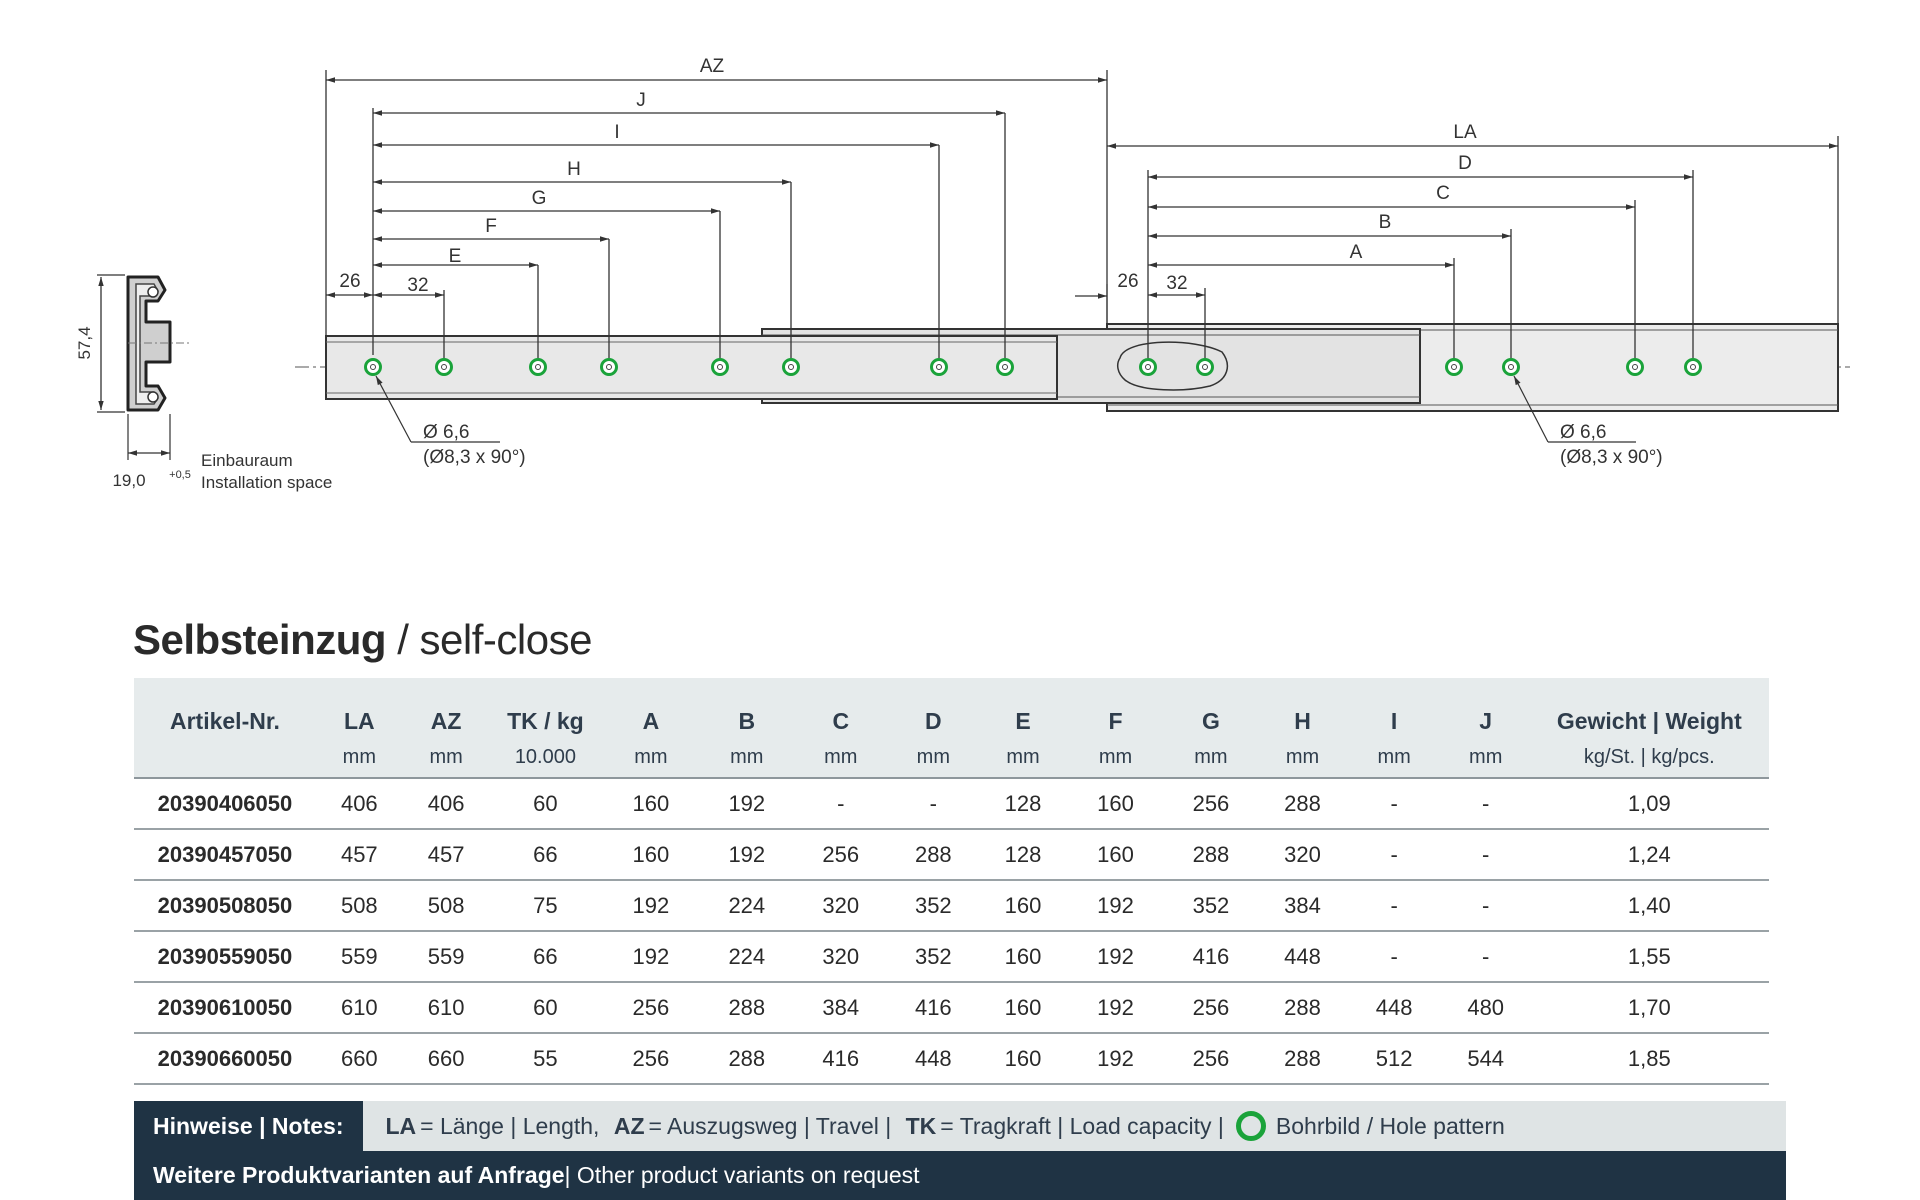 The height and width of the screenshot is (1200, 1920). I want to click on table-cell: 544, so click(1485, 1059).